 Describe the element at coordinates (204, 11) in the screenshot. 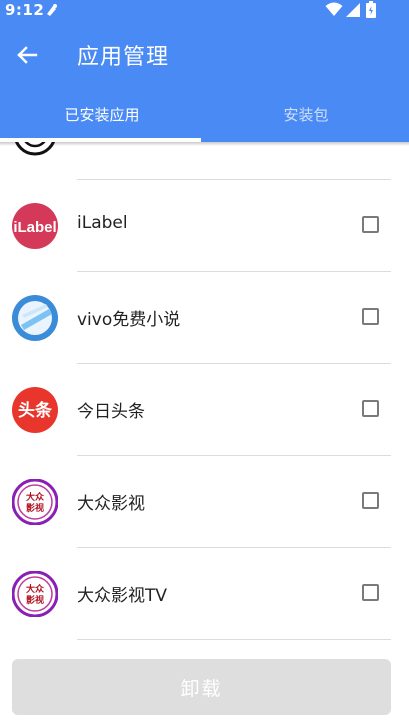

I see `status-bar: 9:12` at that location.